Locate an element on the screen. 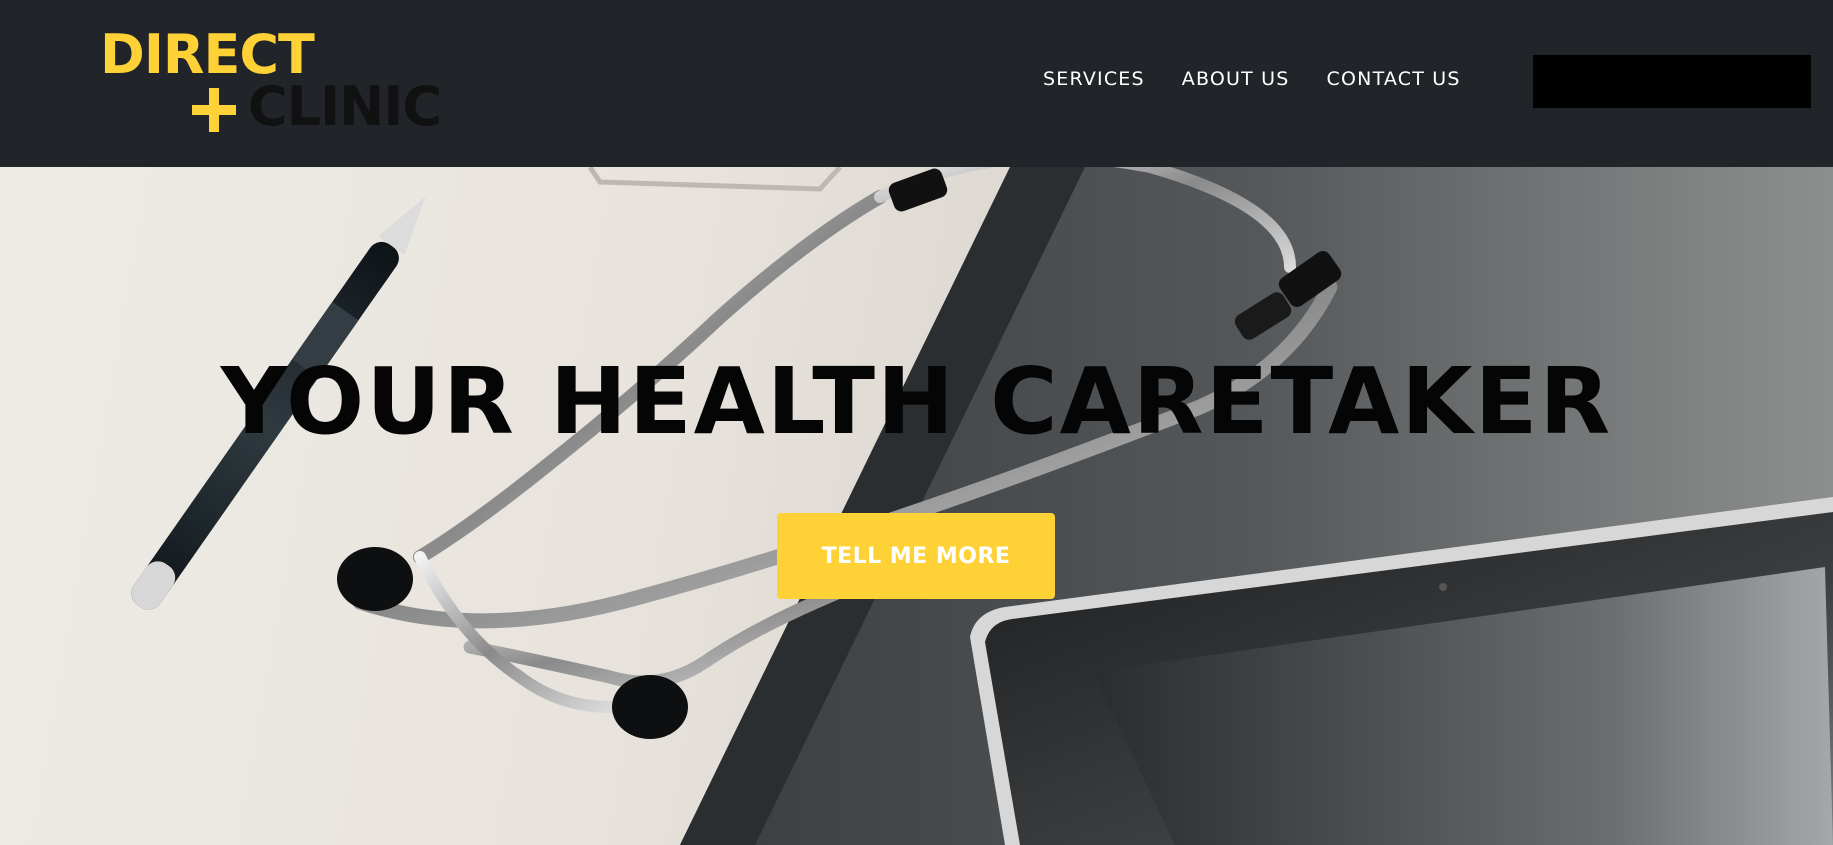 The width and height of the screenshot is (1833, 845). nav-item-services: SERVICES is located at coordinates (1094, 79).